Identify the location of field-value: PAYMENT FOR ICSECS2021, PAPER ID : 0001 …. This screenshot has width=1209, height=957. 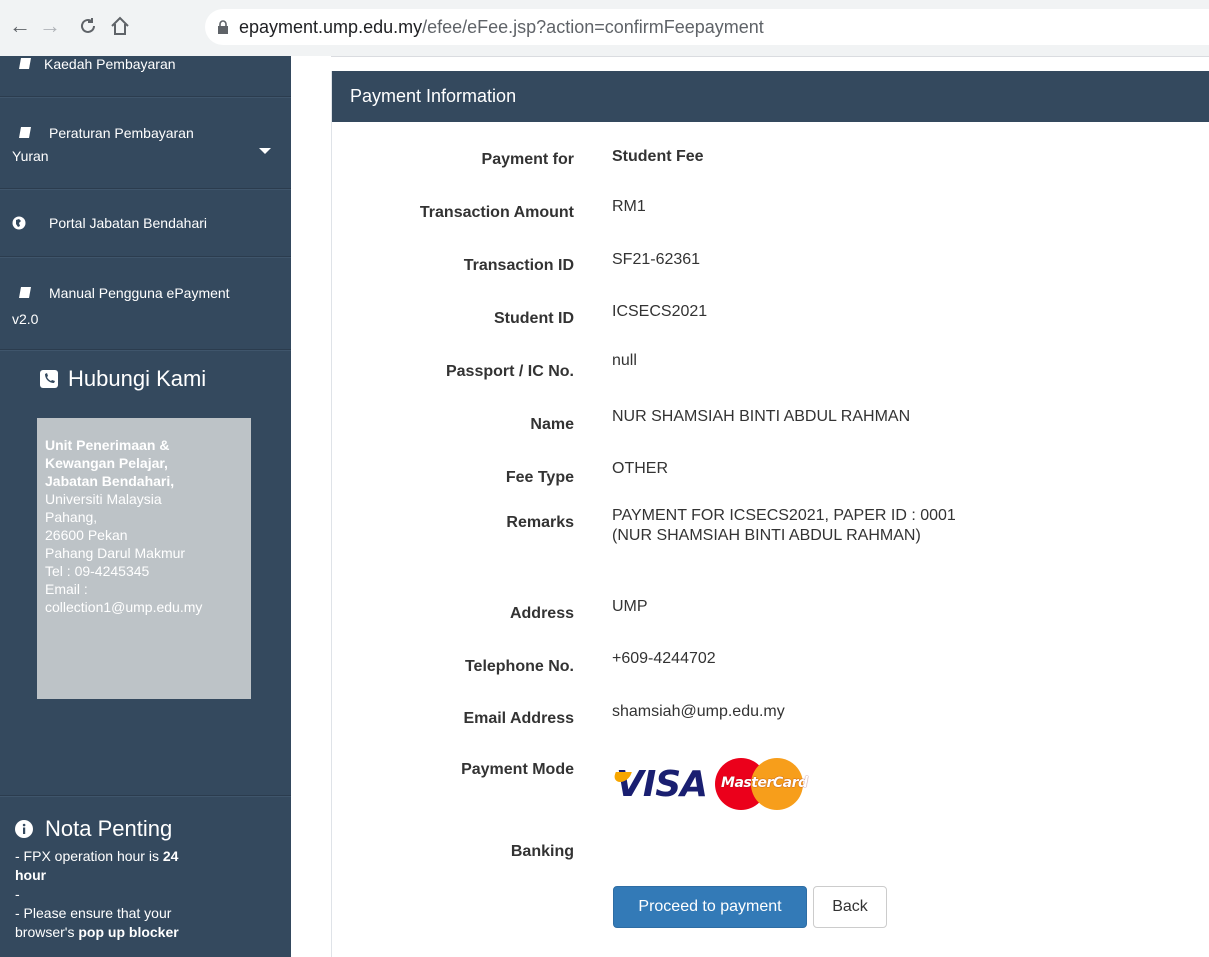
(784, 525).